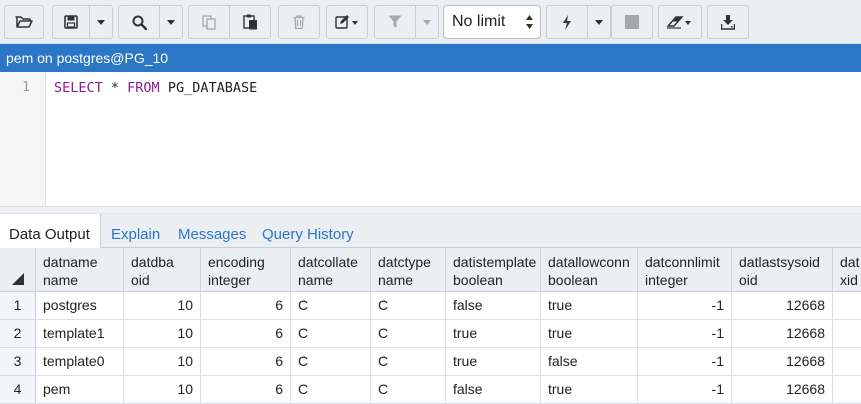 The height and width of the screenshot is (404, 861). What do you see at coordinates (250, 22) in the screenshot?
I see `paste-button` at bounding box center [250, 22].